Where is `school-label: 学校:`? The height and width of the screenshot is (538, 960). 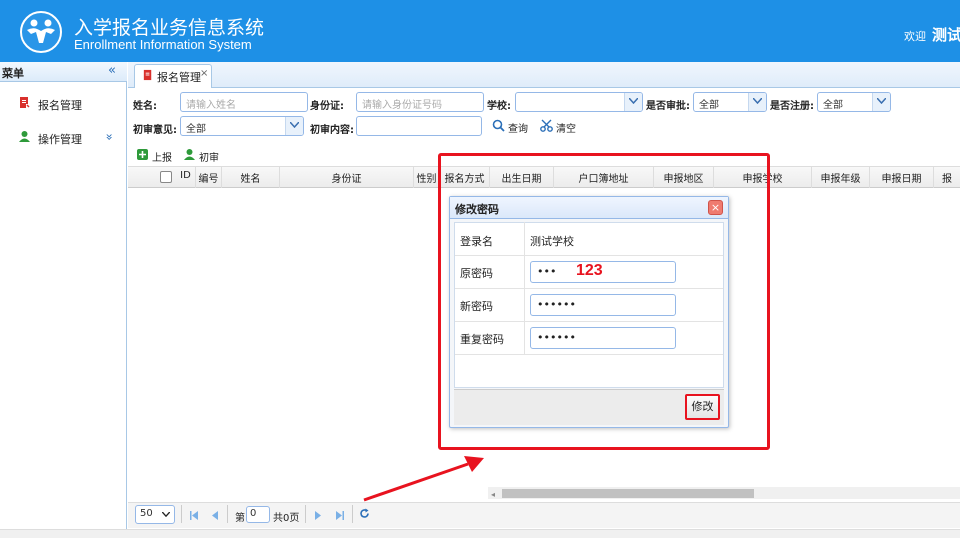
school-label: 学校: is located at coordinates (499, 106).